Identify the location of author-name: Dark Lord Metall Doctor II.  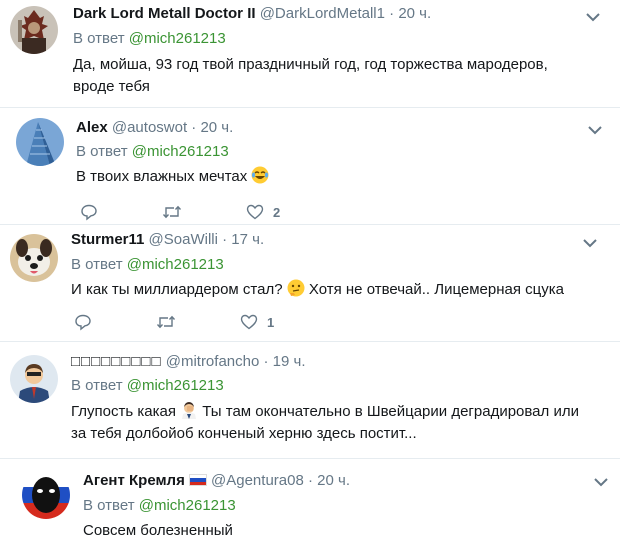
(164, 13).